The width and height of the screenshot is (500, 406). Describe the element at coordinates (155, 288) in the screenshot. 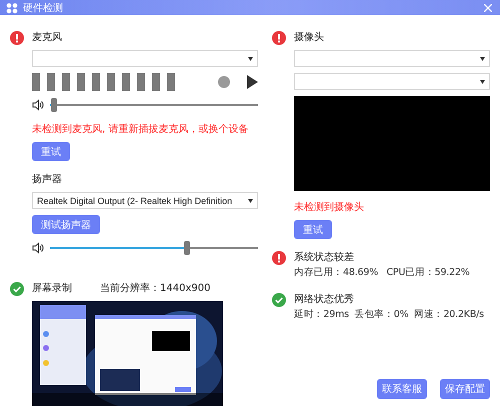

I see `resolution-label: 当前分辨率：1440x900` at that location.